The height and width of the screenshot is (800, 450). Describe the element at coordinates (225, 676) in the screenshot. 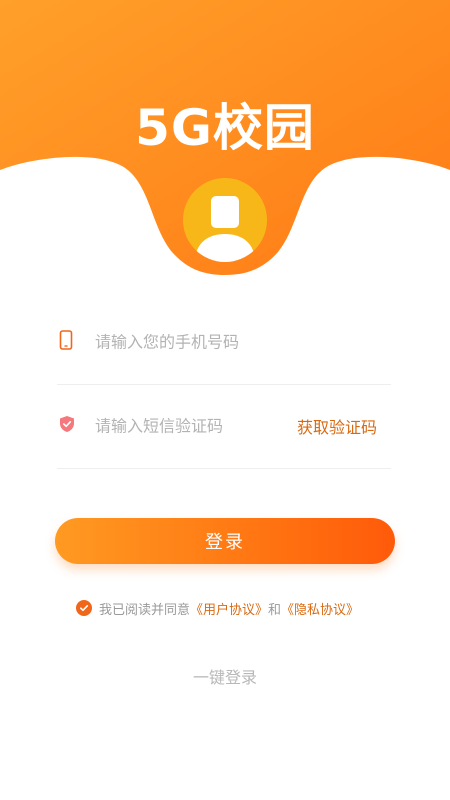

I see `quick-login-button: 一键登录` at that location.